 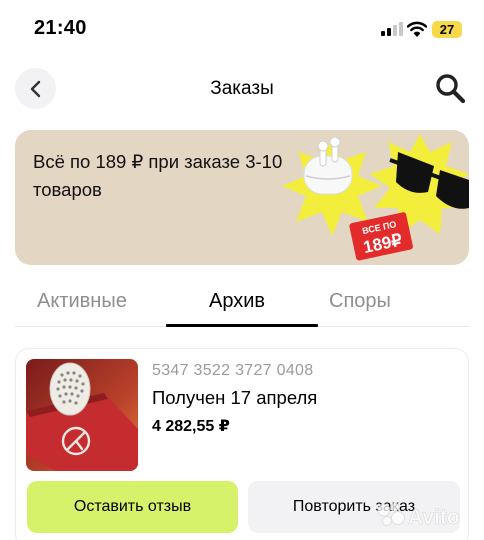 I want to click on signal-icon, so click(x=392, y=29).